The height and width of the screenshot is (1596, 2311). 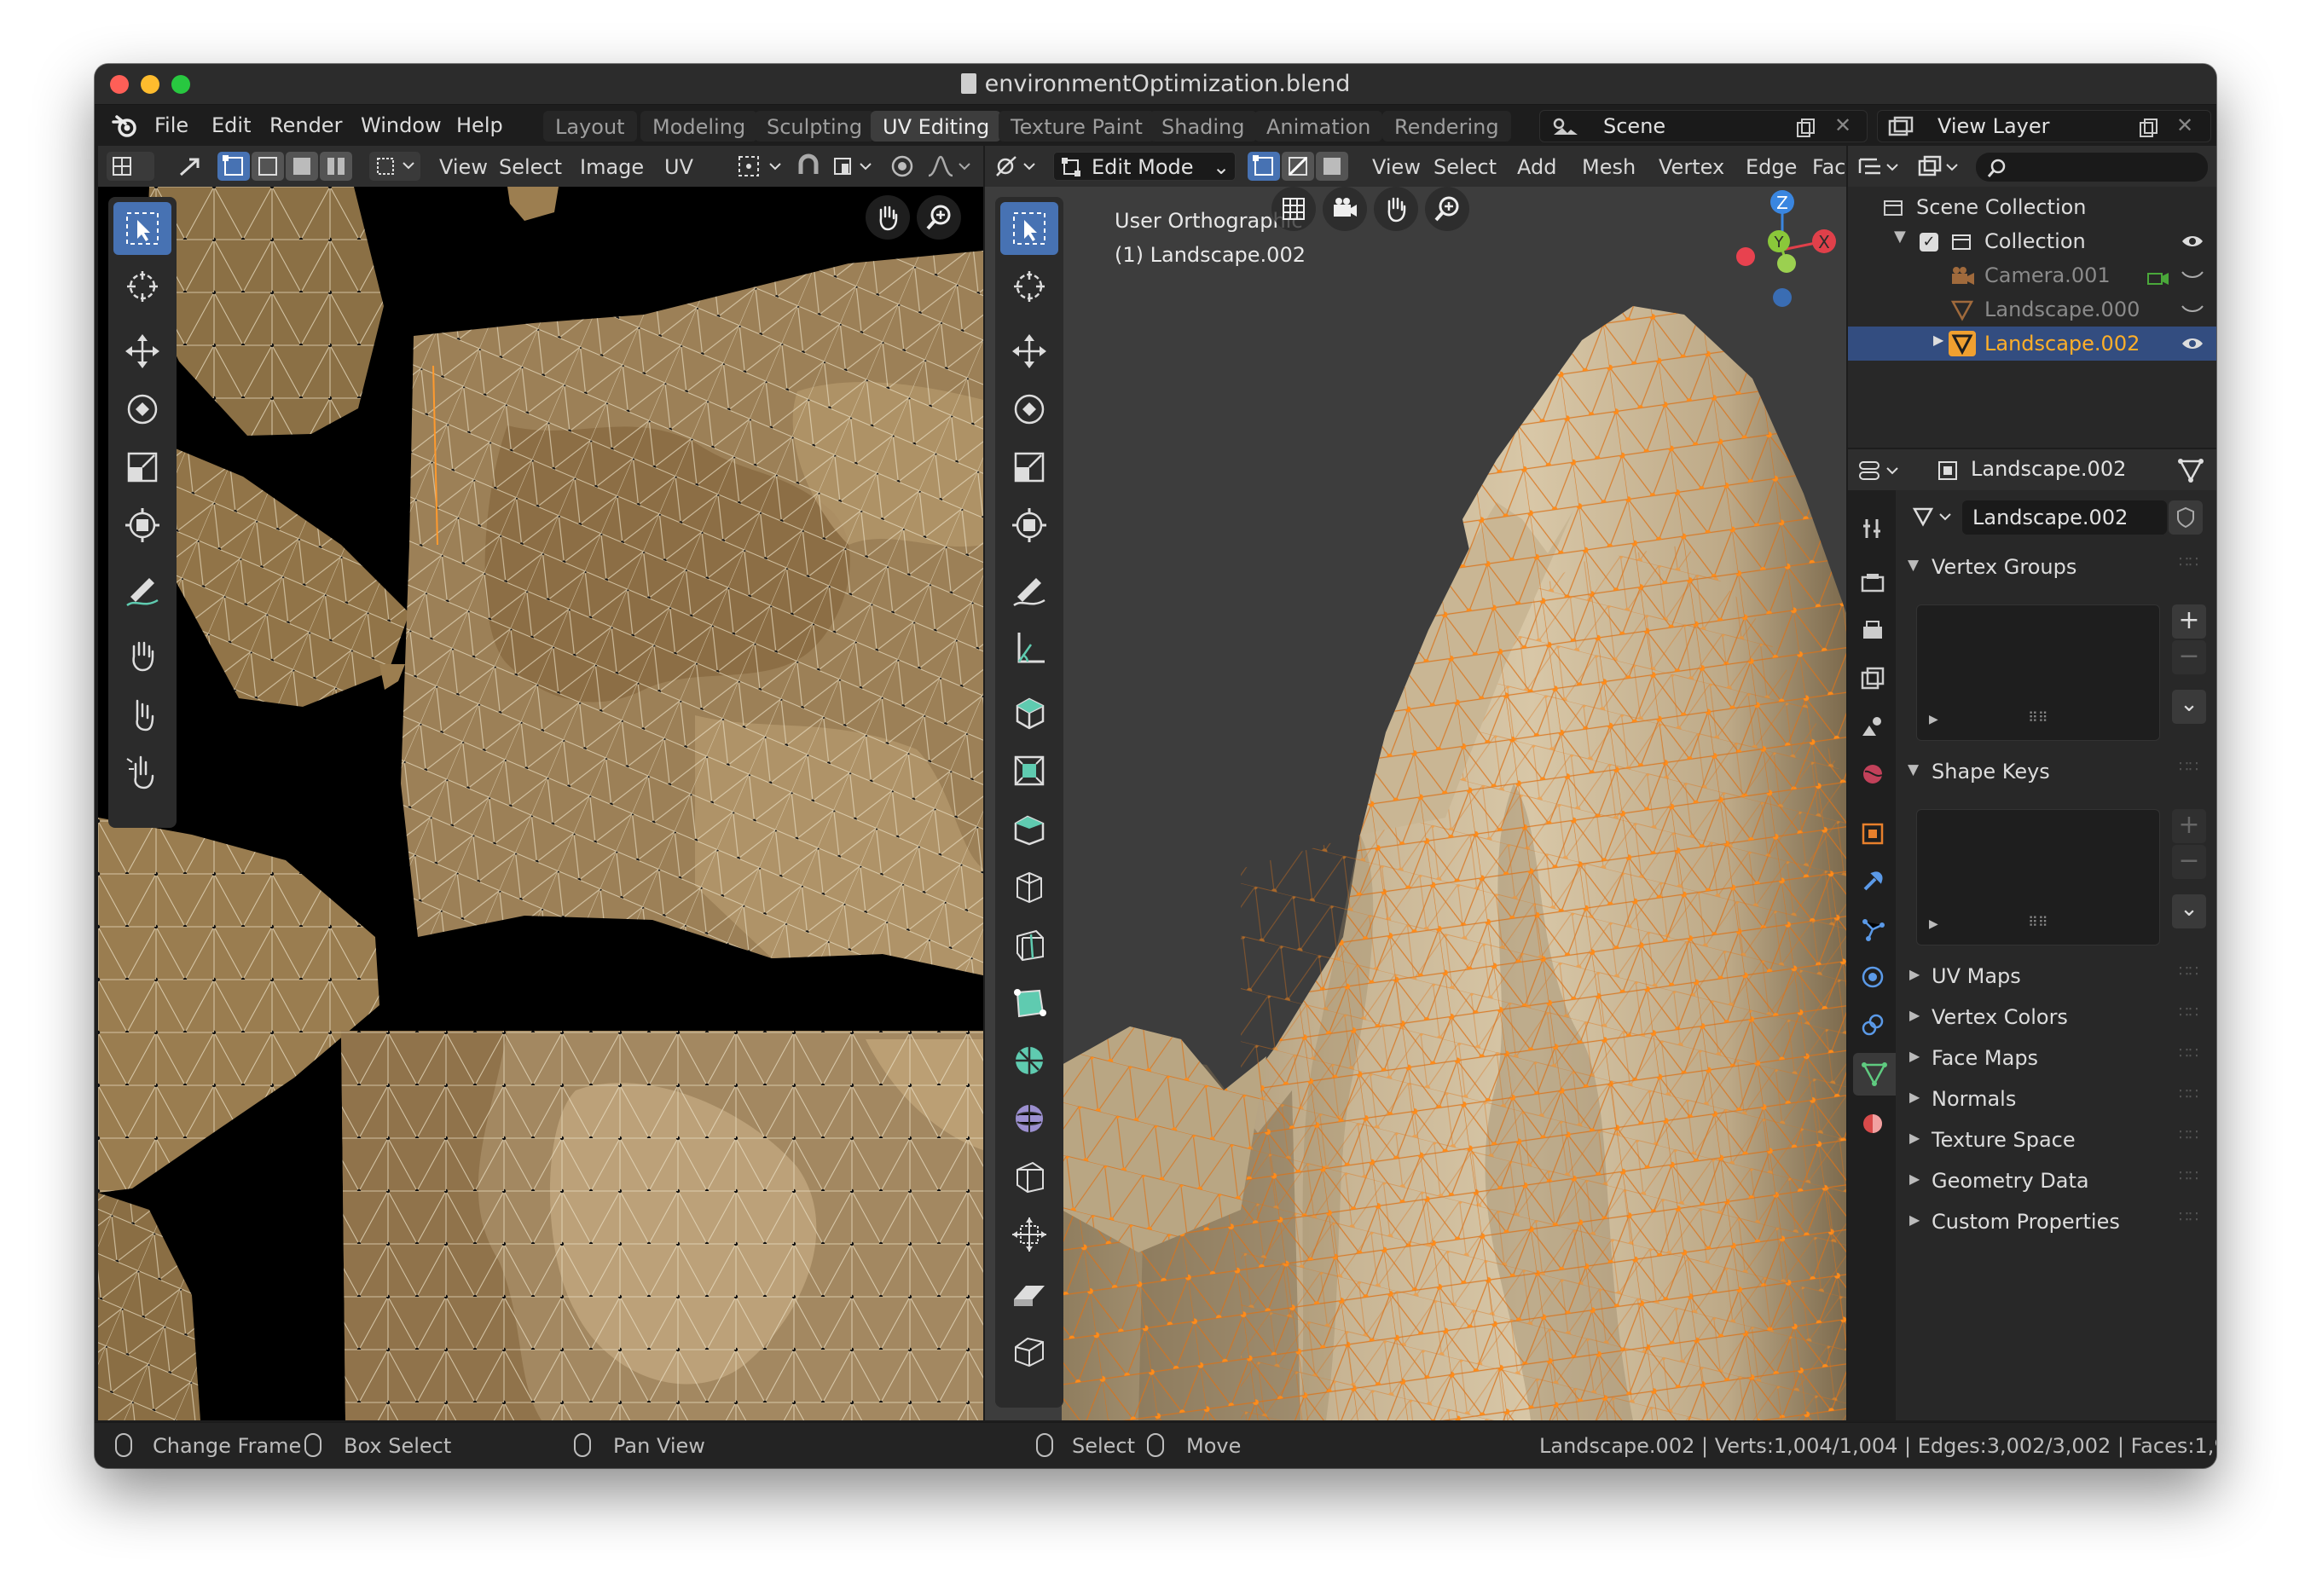 I want to click on tool-select-box, so click(x=1029, y=228).